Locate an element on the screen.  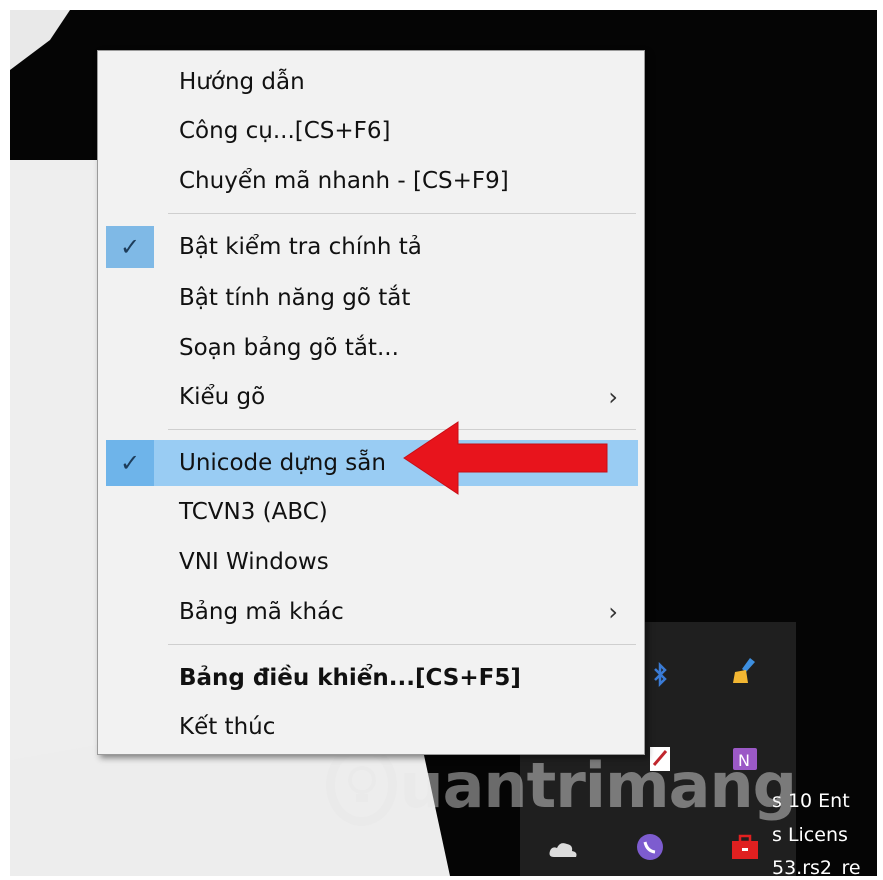
menu-item-huong-dan: Hướng dẫn is located at coordinates (372, 82).